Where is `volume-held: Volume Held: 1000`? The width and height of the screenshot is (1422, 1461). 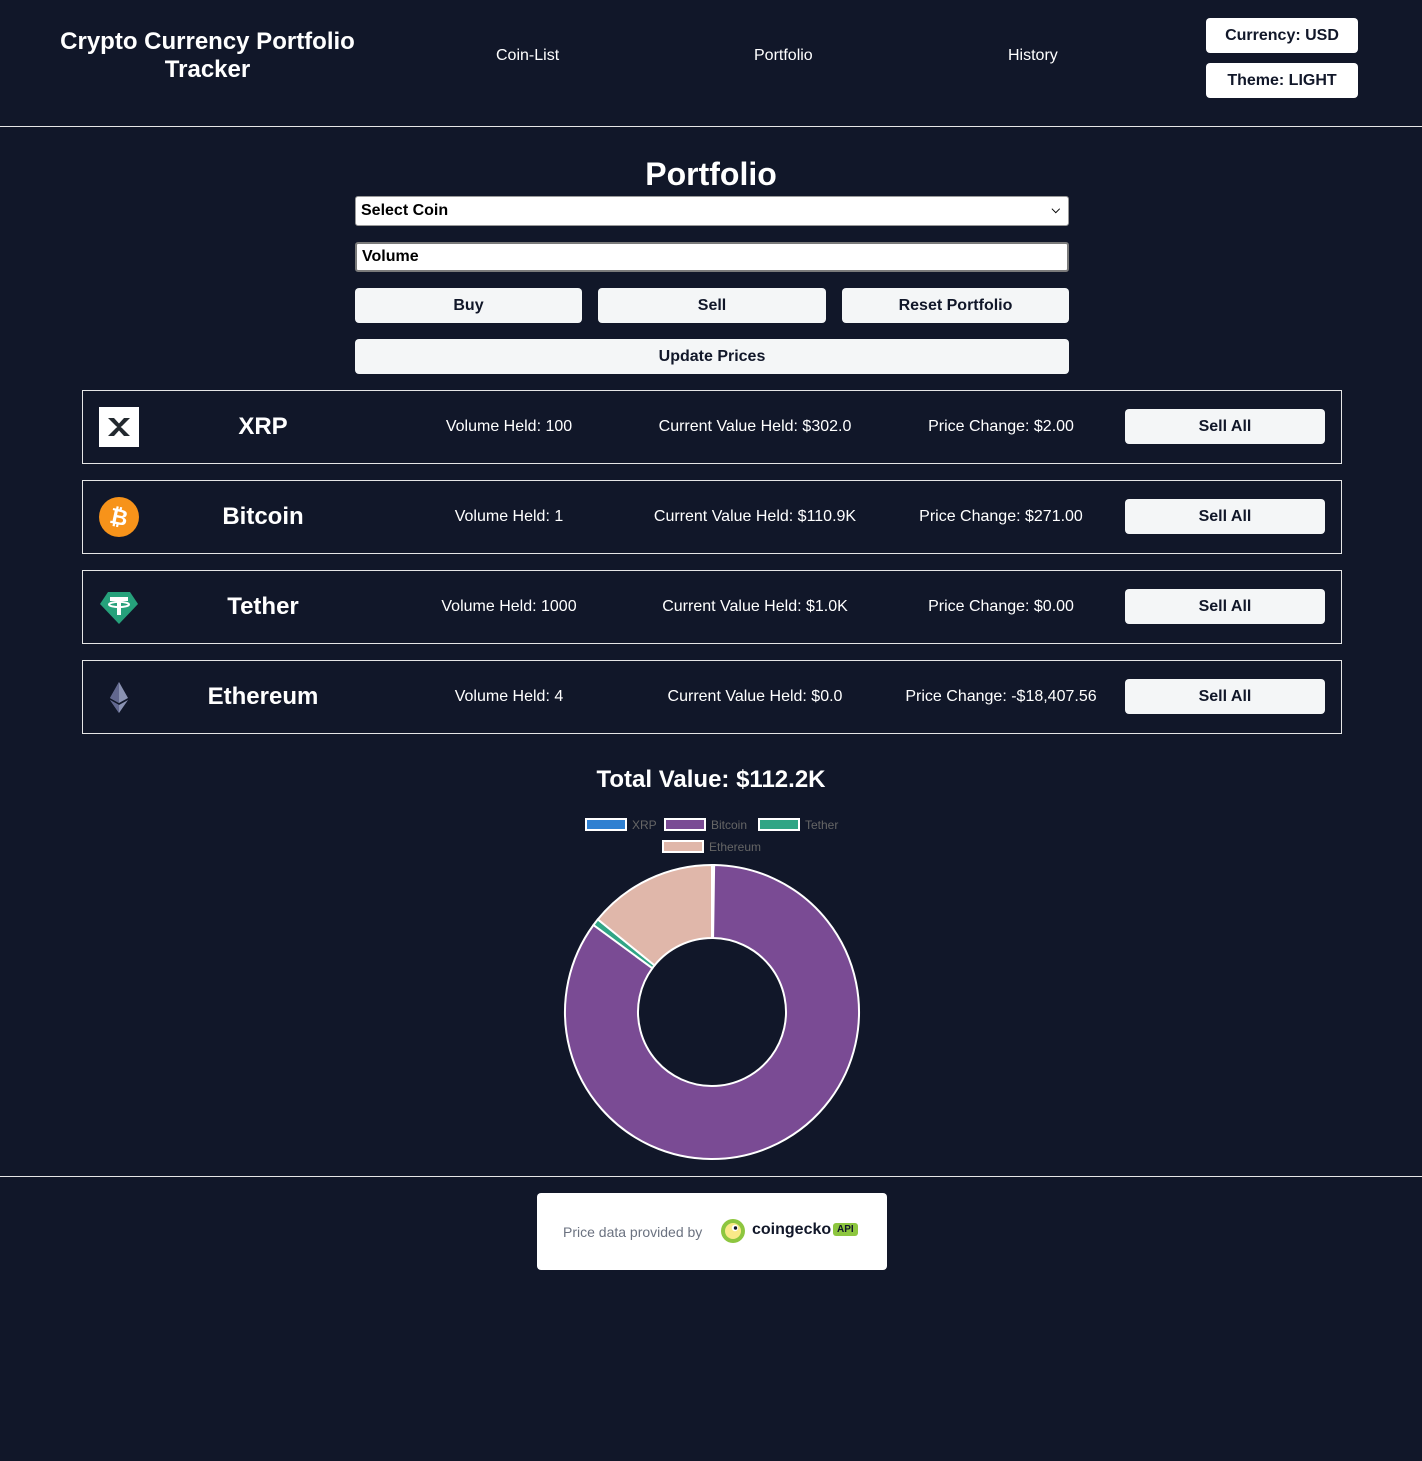
volume-held: Volume Held: 1000 is located at coordinates (509, 606).